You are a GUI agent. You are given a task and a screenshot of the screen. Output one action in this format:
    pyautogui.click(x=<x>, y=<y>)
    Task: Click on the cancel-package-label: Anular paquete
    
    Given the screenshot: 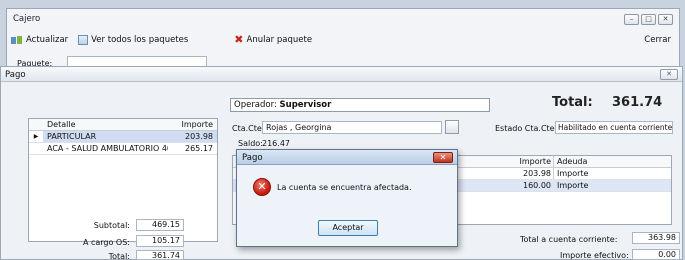 What is the action you would take?
    pyautogui.click(x=279, y=40)
    